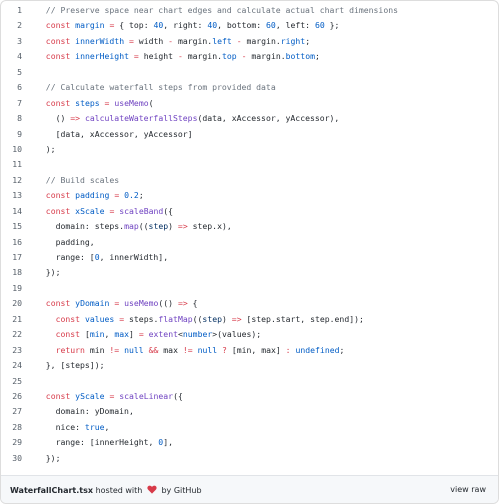  I want to click on code-token: ), so click(227, 318).